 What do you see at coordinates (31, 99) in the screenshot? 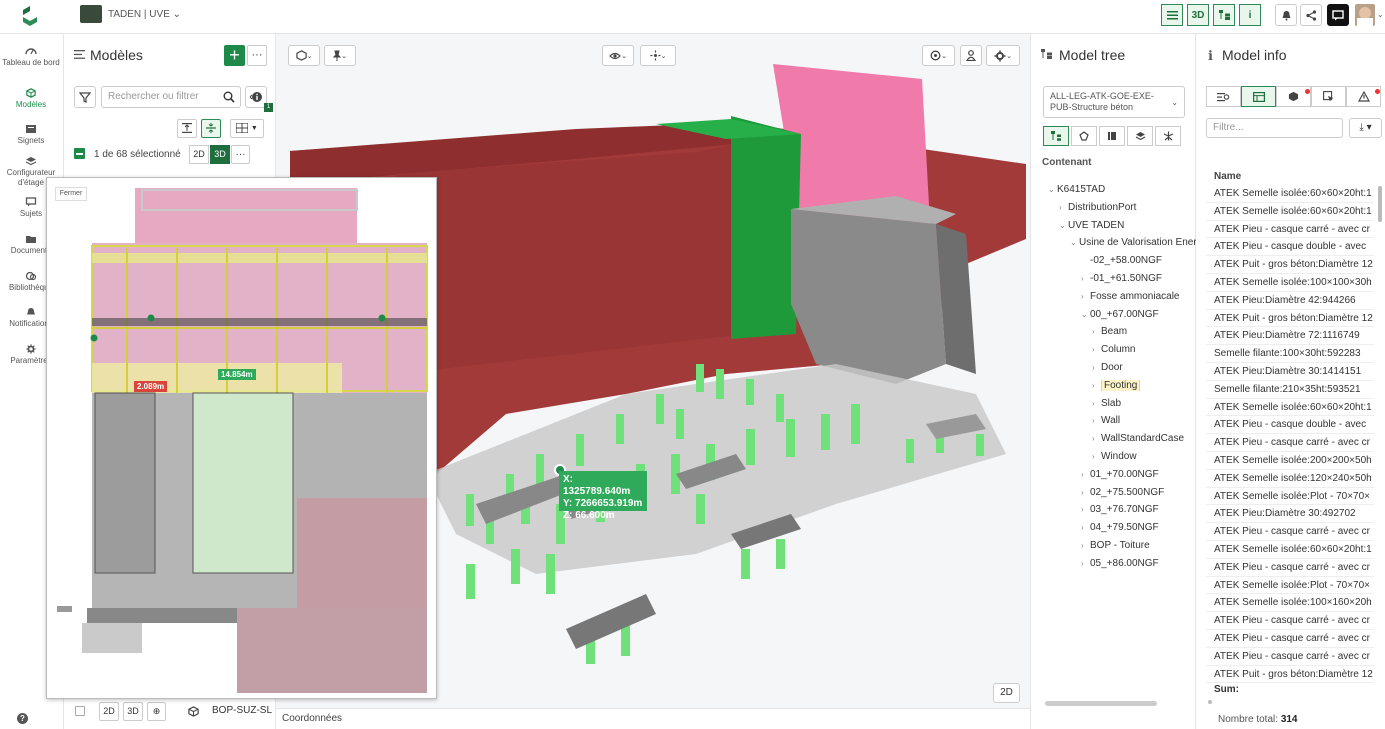
I see `nav-item-models: Modèles` at bounding box center [31, 99].